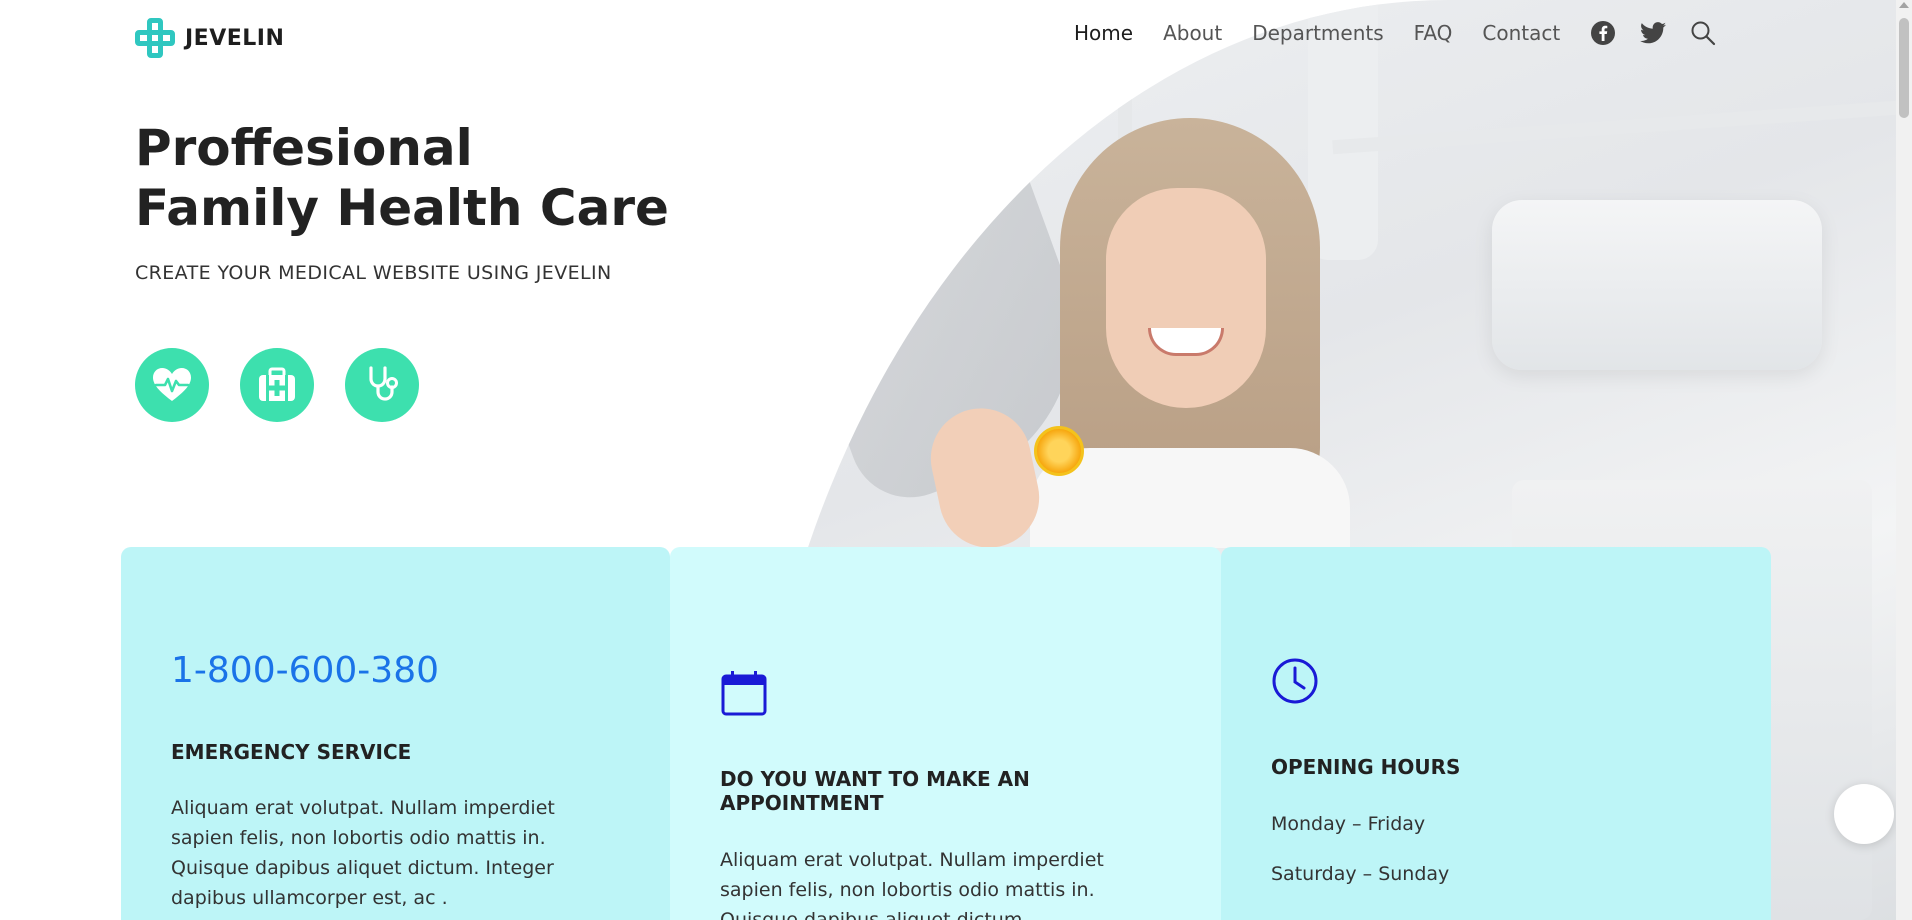 This screenshot has width=1912, height=920. I want to click on twitter-icon, so click(1653, 33).